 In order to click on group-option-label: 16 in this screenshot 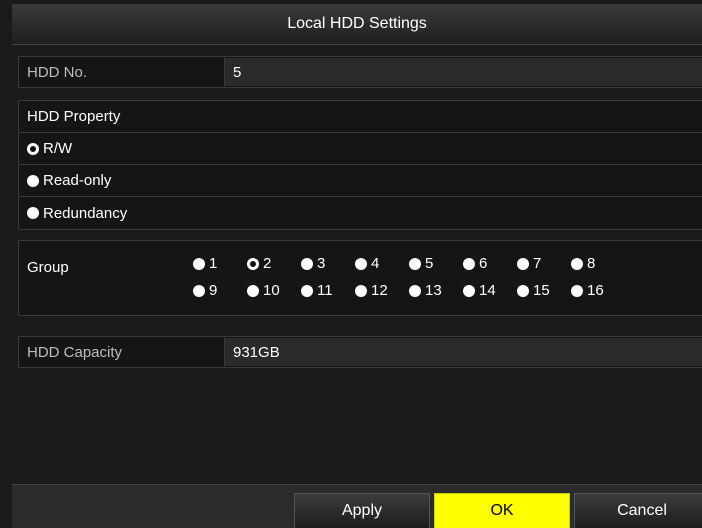, I will do `click(595, 290)`.